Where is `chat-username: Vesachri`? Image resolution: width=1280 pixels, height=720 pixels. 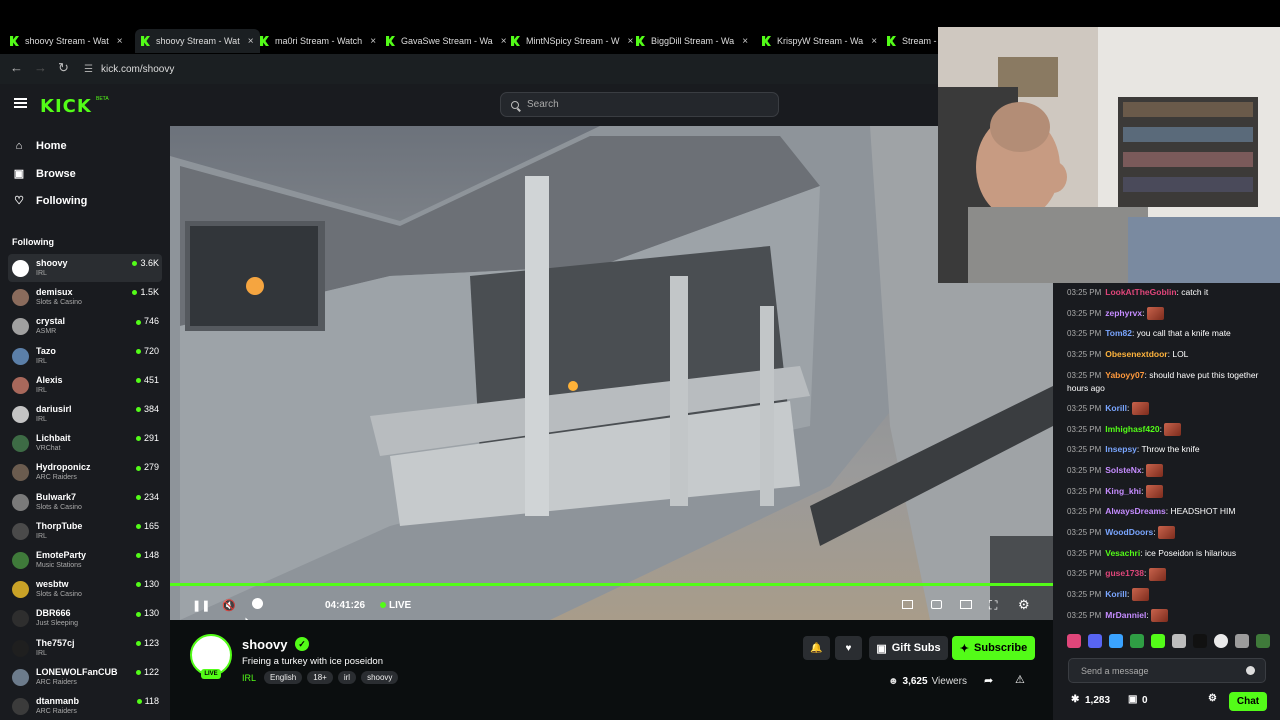
chat-username: Vesachri is located at coordinates (1122, 553).